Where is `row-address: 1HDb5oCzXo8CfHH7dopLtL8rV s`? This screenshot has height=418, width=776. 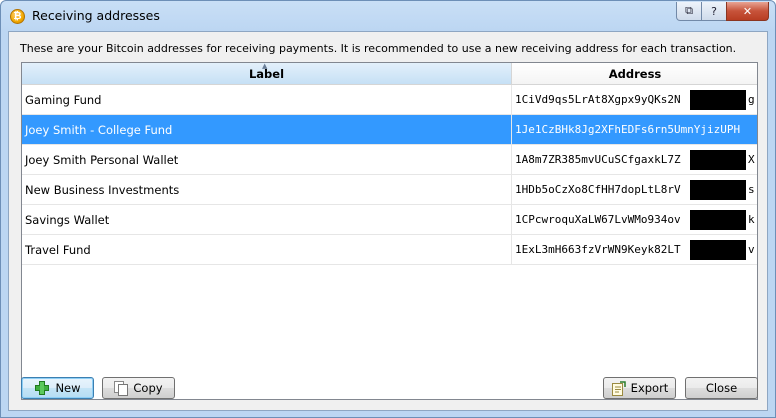 row-address: 1HDb5oCzXo8CfHH7dopLtL8rV s is located at coordinates (634, 189).